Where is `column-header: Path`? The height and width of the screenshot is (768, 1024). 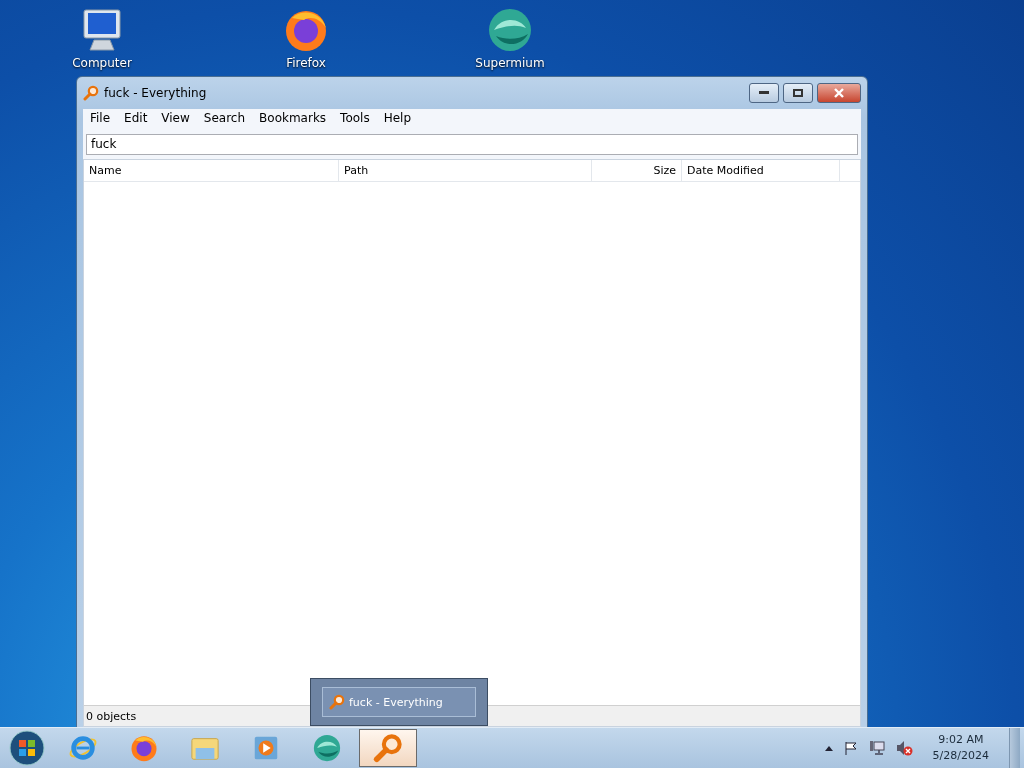
column-header: Path is located at coordinates (465, 170).